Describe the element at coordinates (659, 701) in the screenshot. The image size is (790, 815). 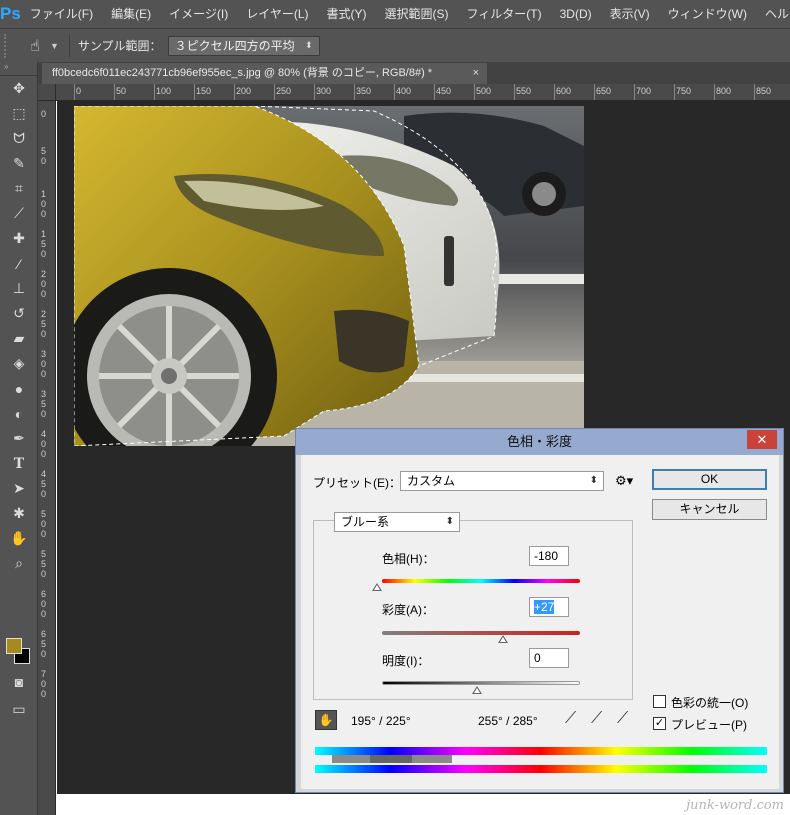
I see `colorize-checkbox` at that location.